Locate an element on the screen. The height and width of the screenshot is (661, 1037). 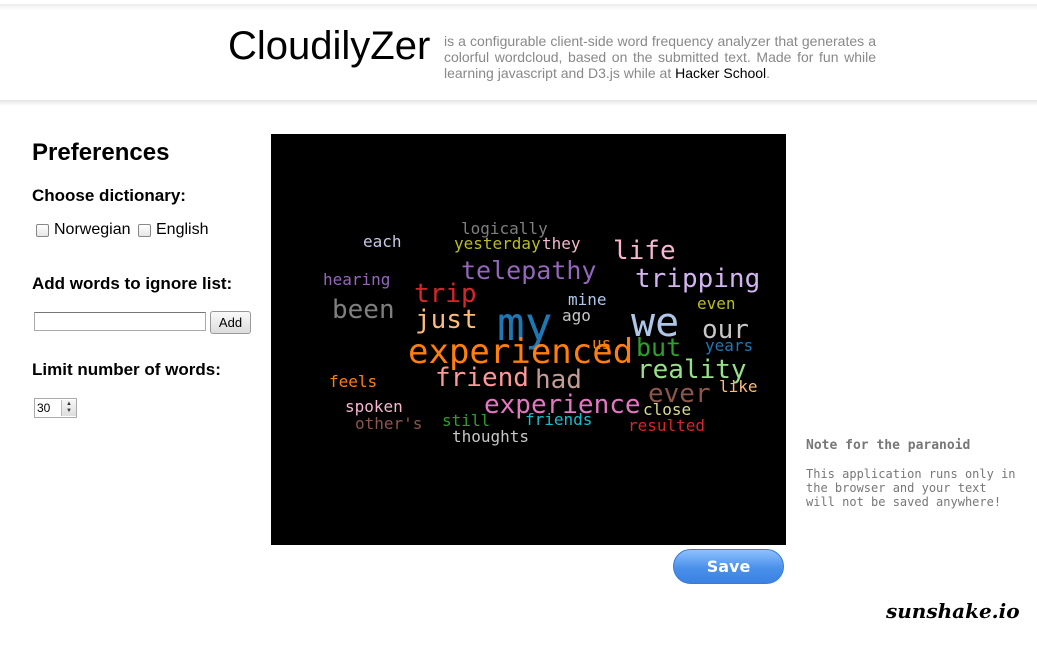
norwegian-checkbox-row: Norwegian is located at coordinates (83, 230).